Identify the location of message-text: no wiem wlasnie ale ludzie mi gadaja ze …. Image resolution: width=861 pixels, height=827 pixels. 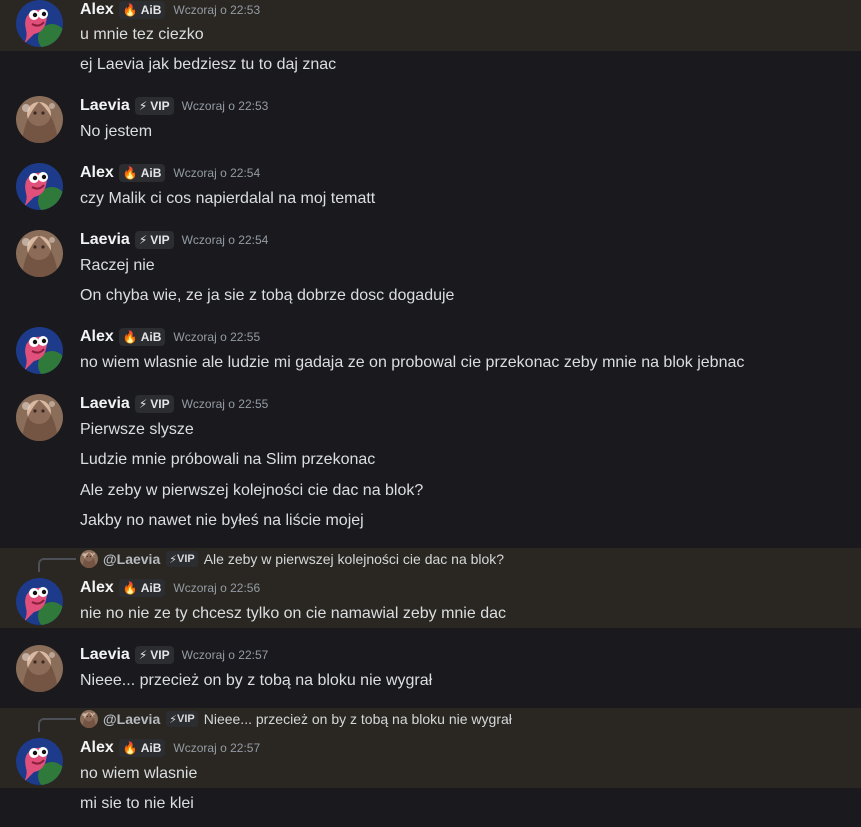
(412, 362).